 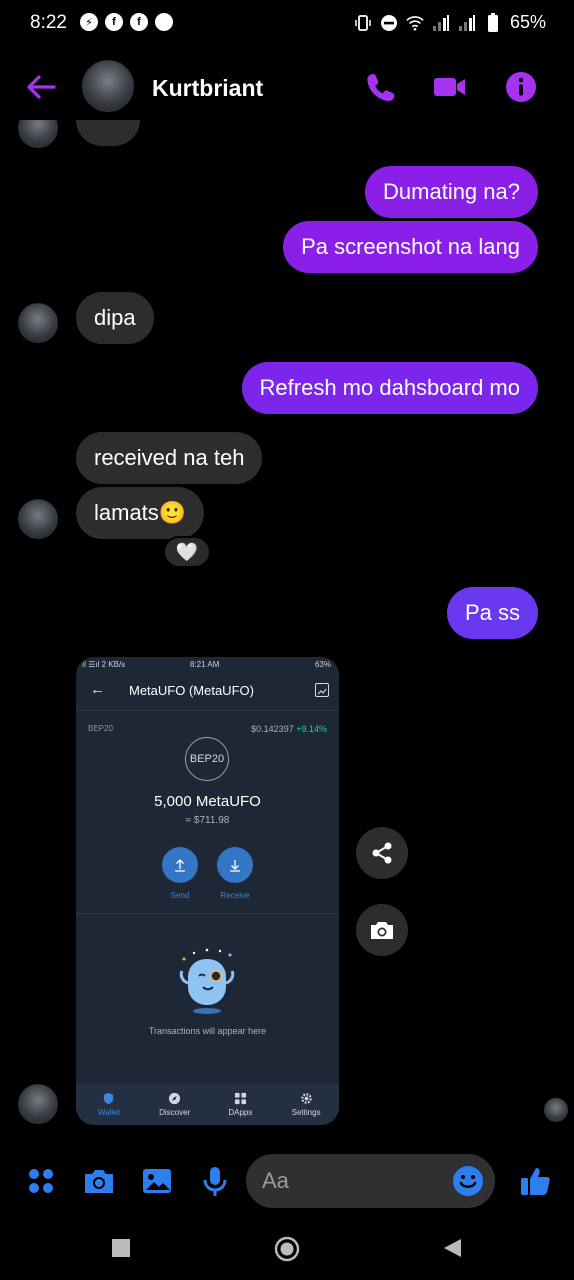 What do you see at coordinates (363, 23) in the screenshot?
I see `vibrate-icon` at bounding box center [363, 23].